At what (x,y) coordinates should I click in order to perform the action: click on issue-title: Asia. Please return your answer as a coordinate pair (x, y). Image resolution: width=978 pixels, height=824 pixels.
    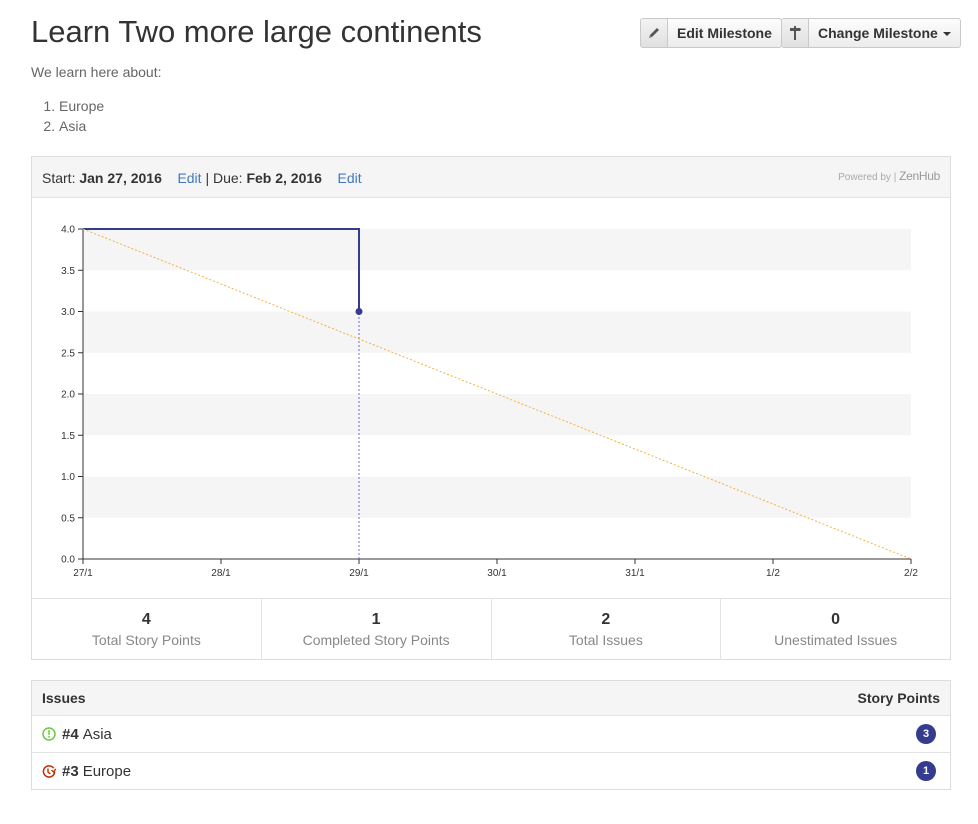
    Looking at the image, I should click on (97, 734).